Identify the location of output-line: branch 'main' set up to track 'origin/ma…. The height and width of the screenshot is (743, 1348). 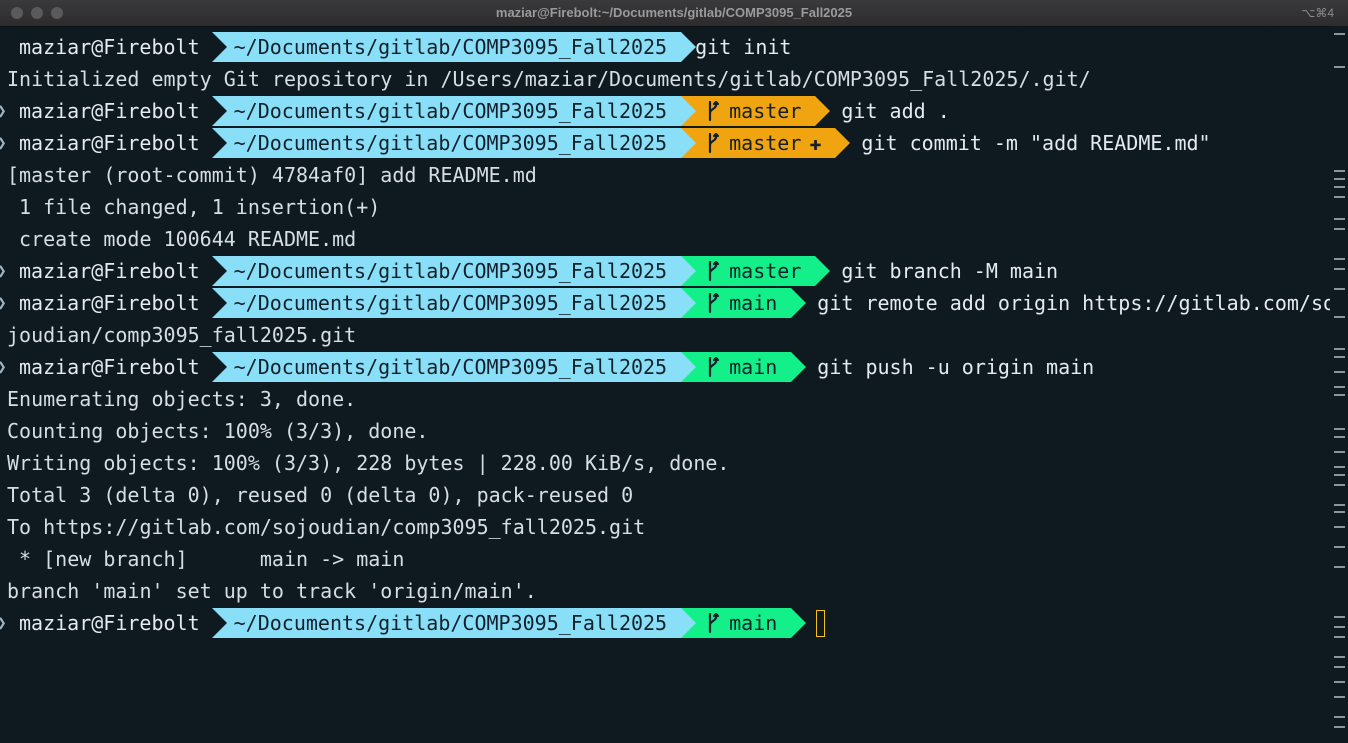
(272, 591).